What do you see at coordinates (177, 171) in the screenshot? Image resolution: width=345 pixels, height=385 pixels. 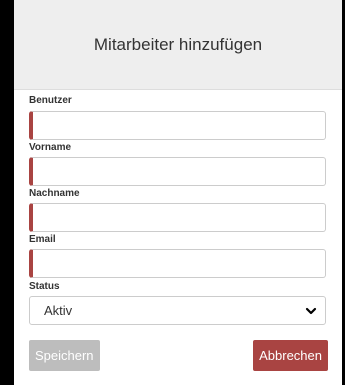 I see `firstname-input` at bounding box center [177, 171].